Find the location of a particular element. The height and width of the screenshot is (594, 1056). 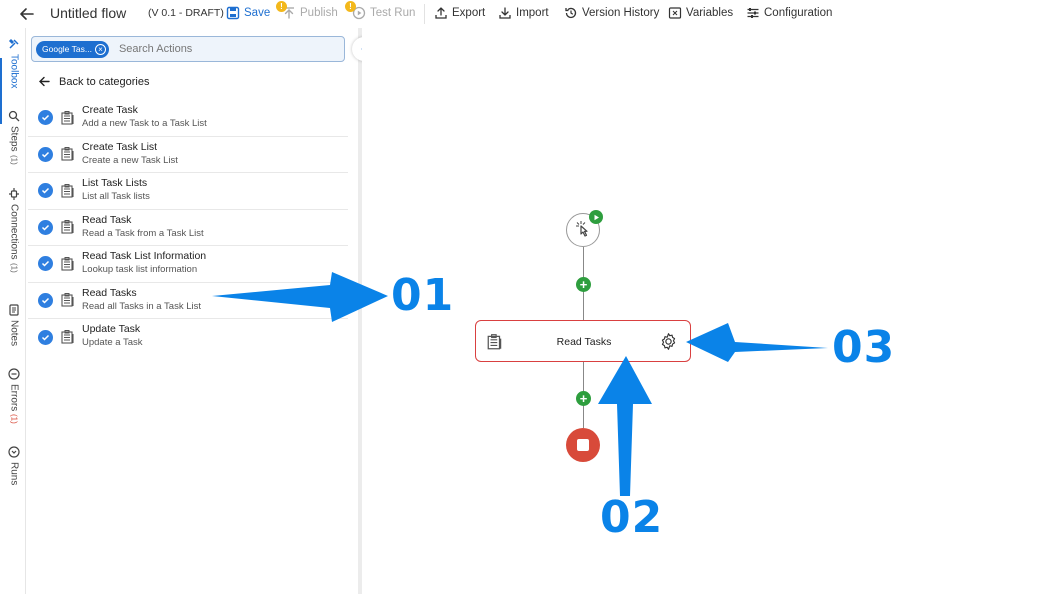

action-title: Read Tasks is located at coordinates (109, 292).